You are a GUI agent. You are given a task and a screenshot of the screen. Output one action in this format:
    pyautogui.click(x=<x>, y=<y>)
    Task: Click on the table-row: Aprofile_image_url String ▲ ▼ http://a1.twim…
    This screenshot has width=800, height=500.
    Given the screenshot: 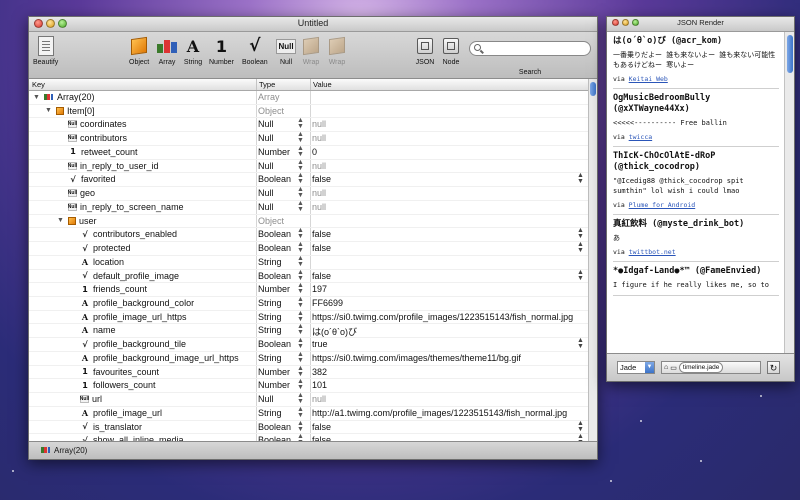 What is the action you would take?
    pyautogui.click(x=309, y=413)
    